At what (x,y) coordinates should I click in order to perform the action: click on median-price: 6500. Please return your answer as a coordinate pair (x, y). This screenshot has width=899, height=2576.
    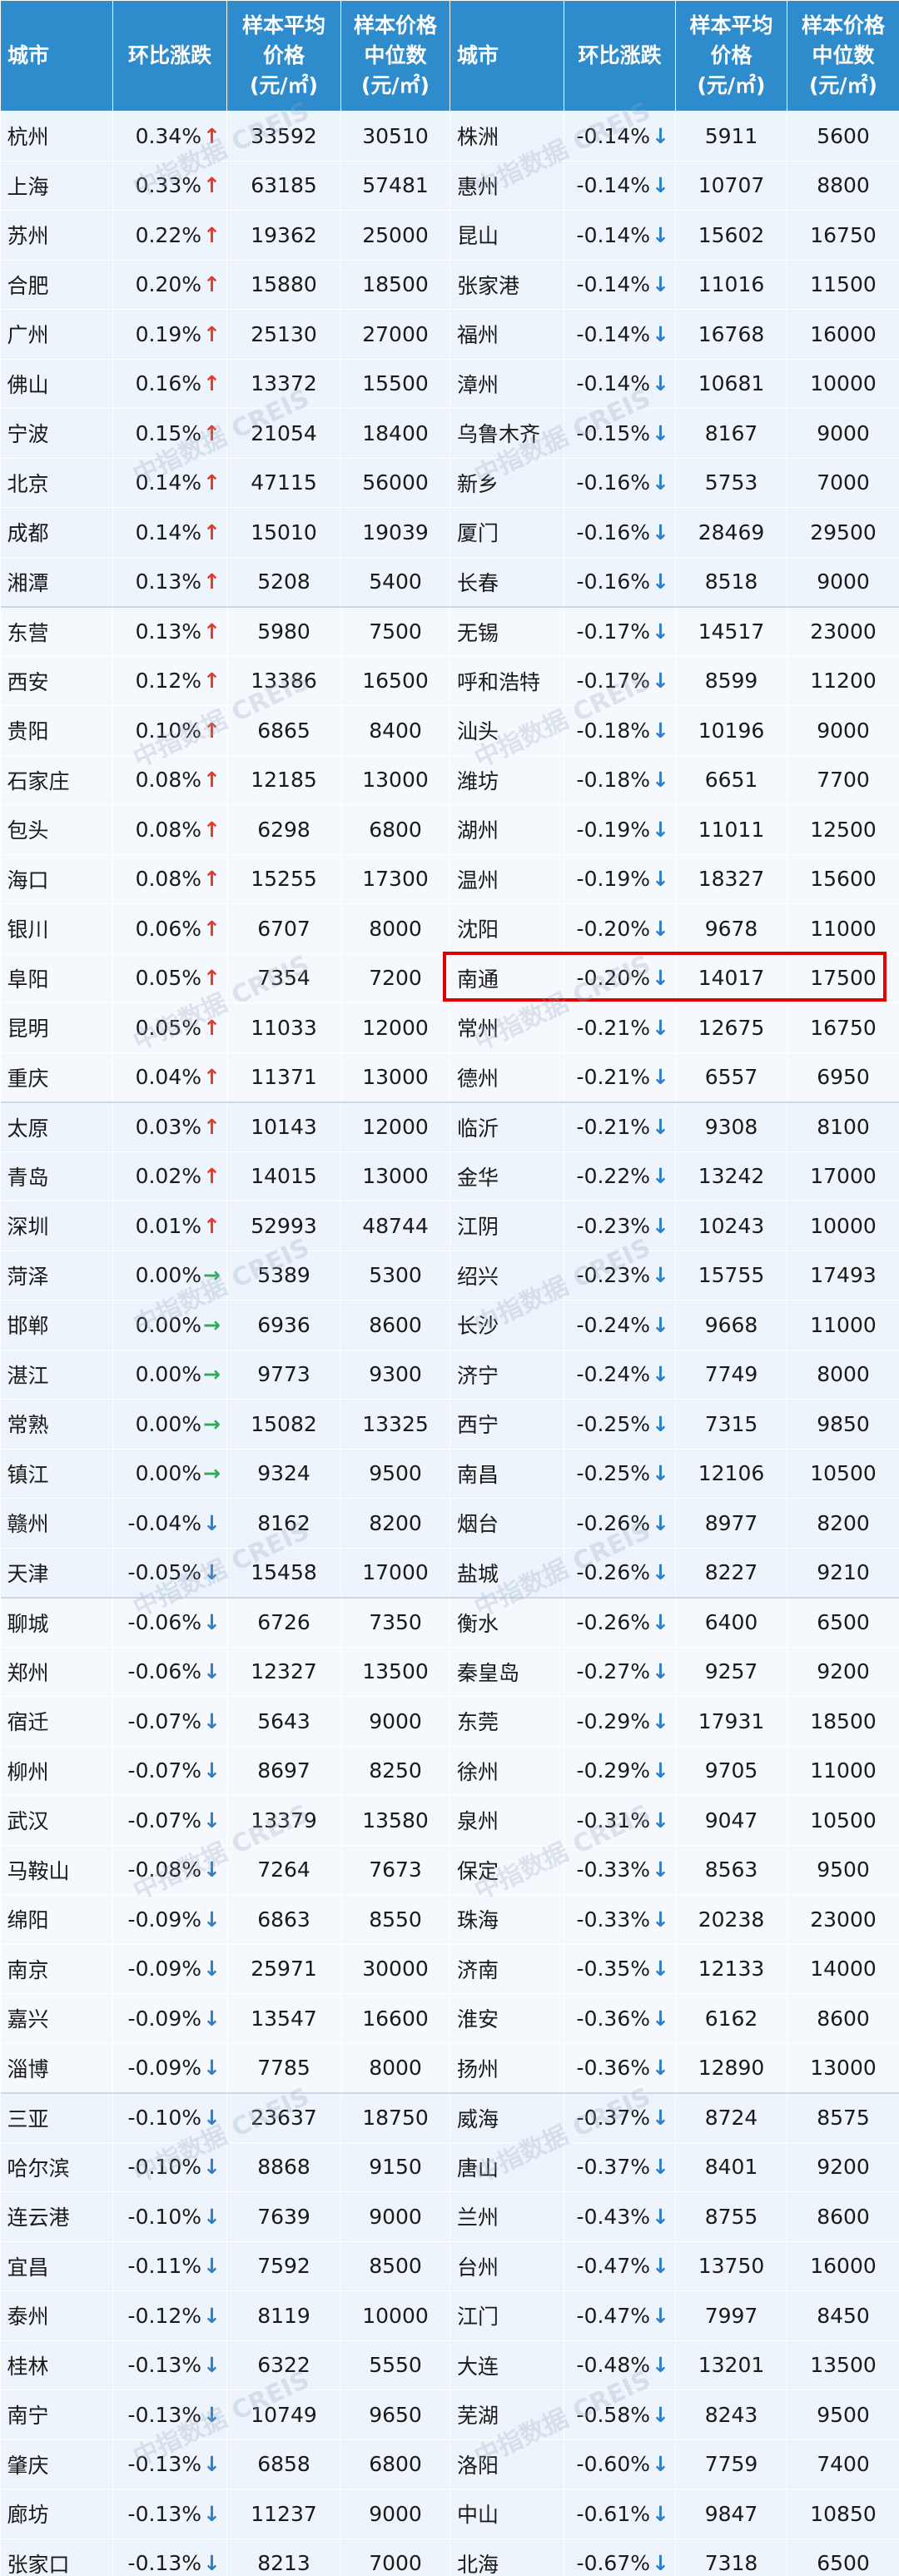
    Looking at the image, I should click on (843, 1622).